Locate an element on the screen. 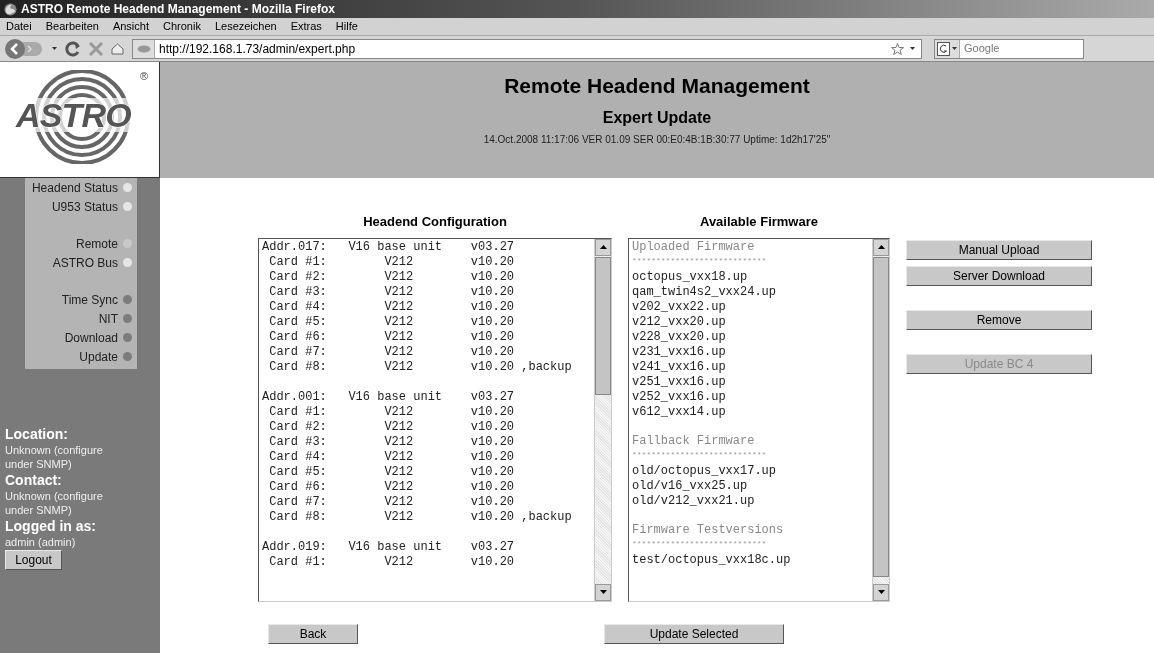  panel-heading: Headend Configuration is located at coordinates (435, 222).